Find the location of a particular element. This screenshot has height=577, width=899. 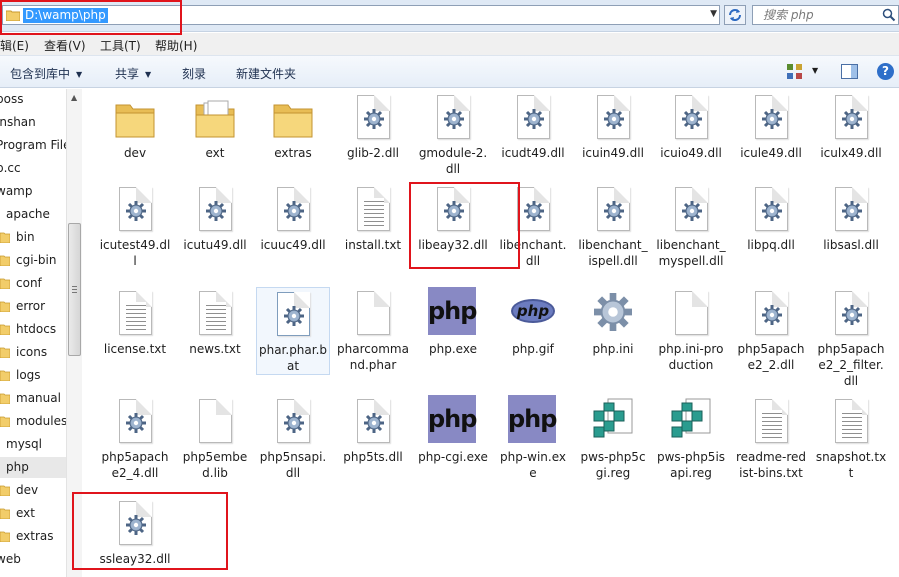

search-icon is located at coordinates (889, 15).